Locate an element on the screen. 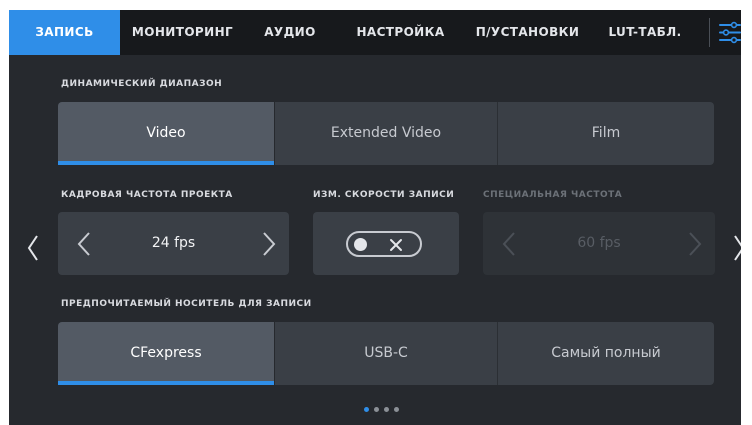  off-speed-label: ИЗМ. СКОРОСТИ ЗАПИСИ is located at coordinates (384, 195).